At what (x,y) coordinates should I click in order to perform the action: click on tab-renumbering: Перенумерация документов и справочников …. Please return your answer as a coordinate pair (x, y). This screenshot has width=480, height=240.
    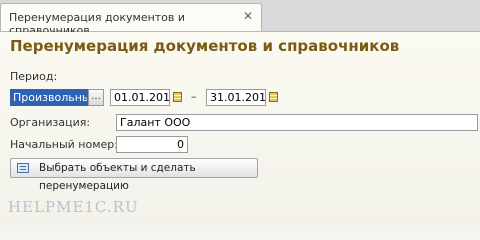
    Looking at the image, I should click on (131, 20).